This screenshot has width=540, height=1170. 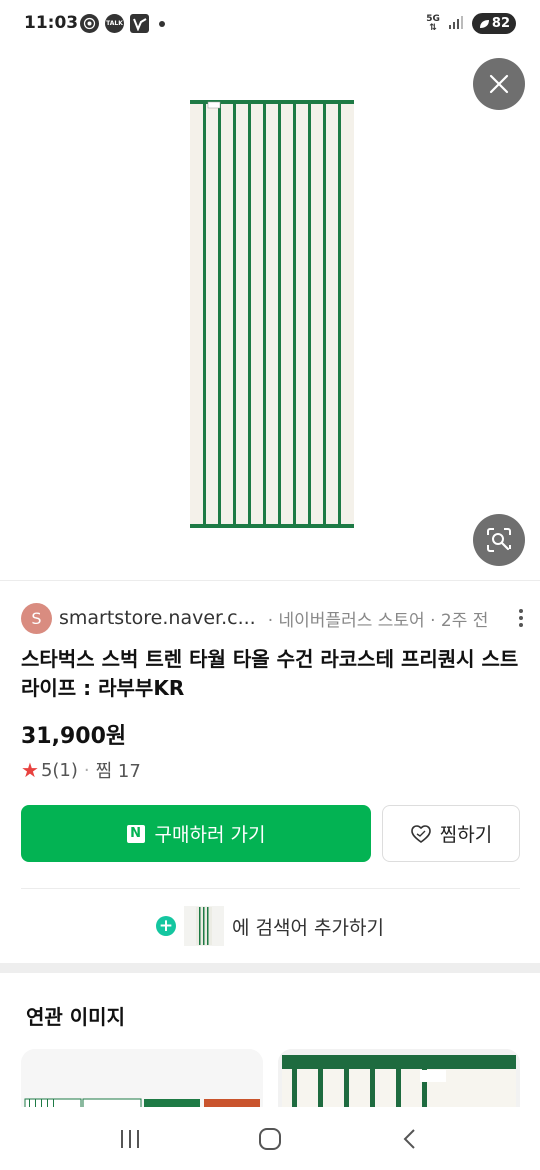 I want to click on image-search-icon, so click(x=499, y=540).